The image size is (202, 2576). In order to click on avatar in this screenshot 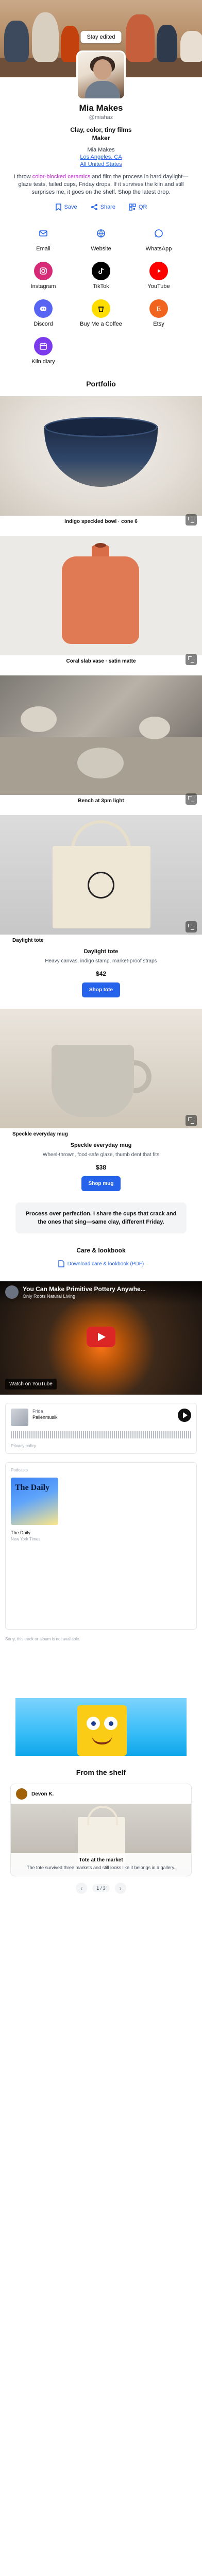, I will do `click(101, 75)`.